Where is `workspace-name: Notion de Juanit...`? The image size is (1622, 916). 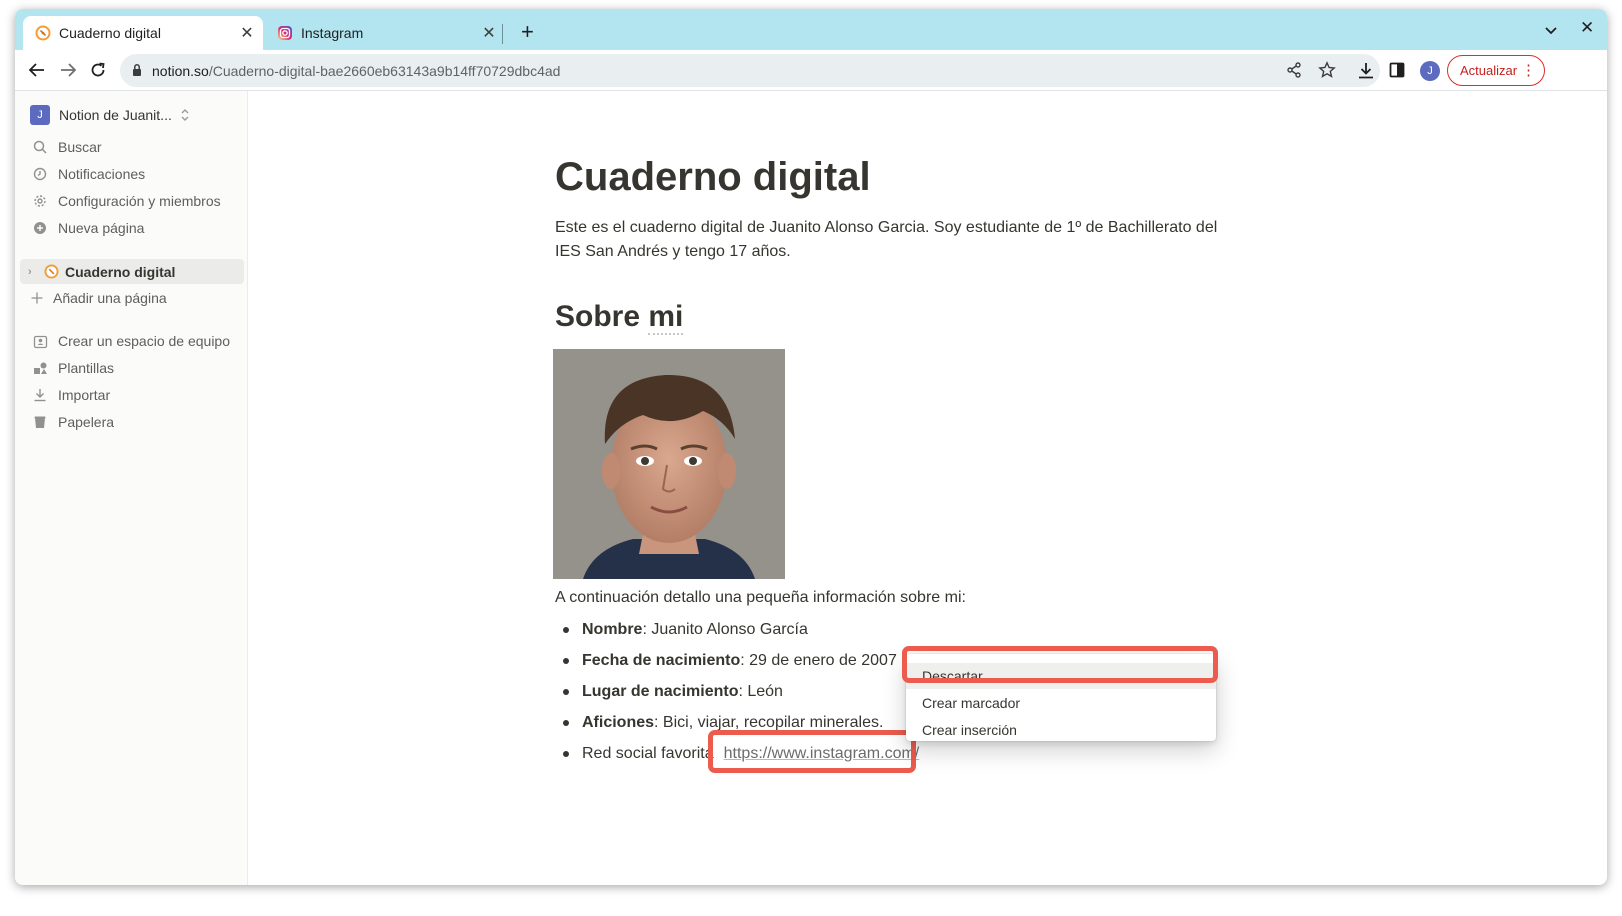
workspace-name: Notion de Juanit... is located at coordinates (115, 115).